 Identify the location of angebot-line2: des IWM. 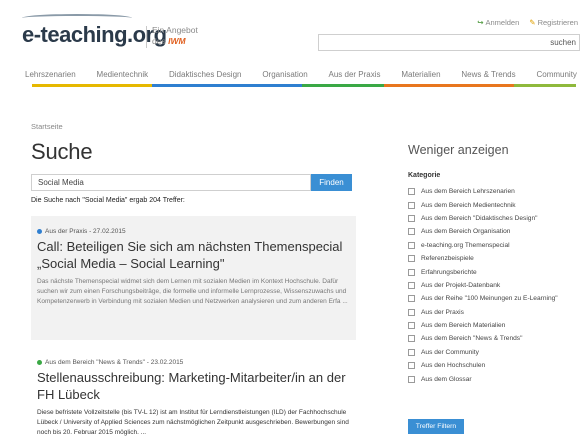
(175, 41).